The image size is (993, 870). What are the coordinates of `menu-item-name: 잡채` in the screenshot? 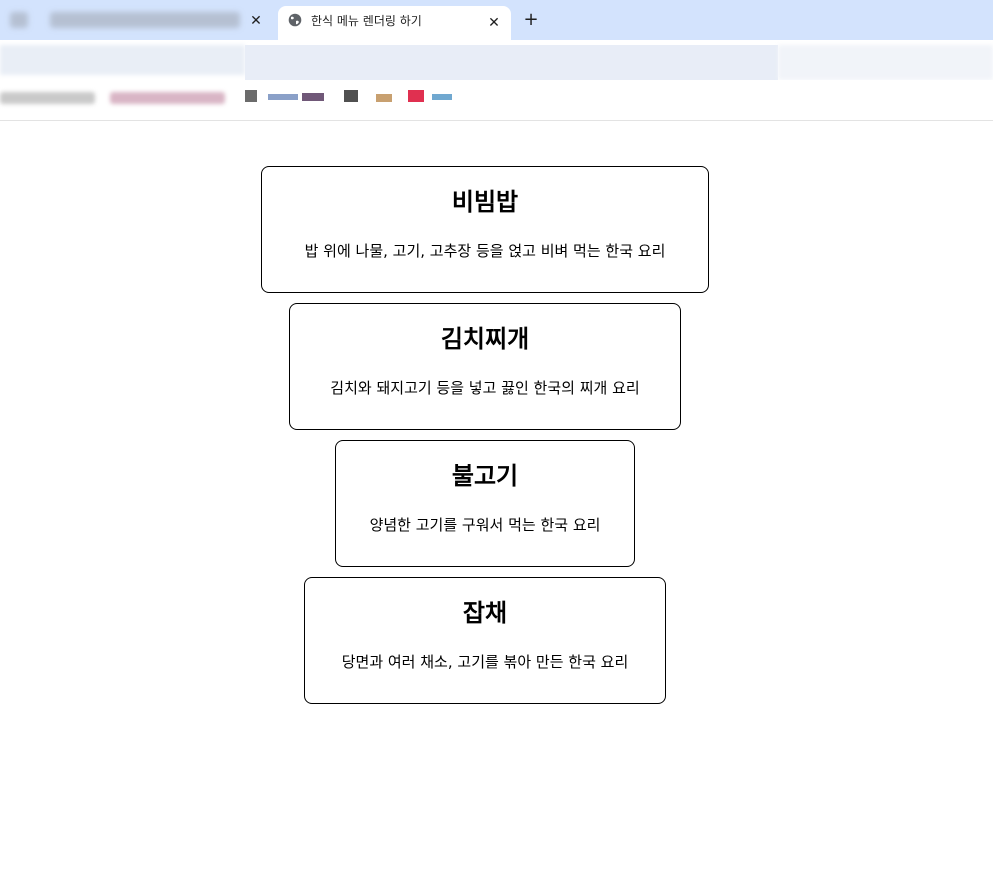 It's located at (485, 613).